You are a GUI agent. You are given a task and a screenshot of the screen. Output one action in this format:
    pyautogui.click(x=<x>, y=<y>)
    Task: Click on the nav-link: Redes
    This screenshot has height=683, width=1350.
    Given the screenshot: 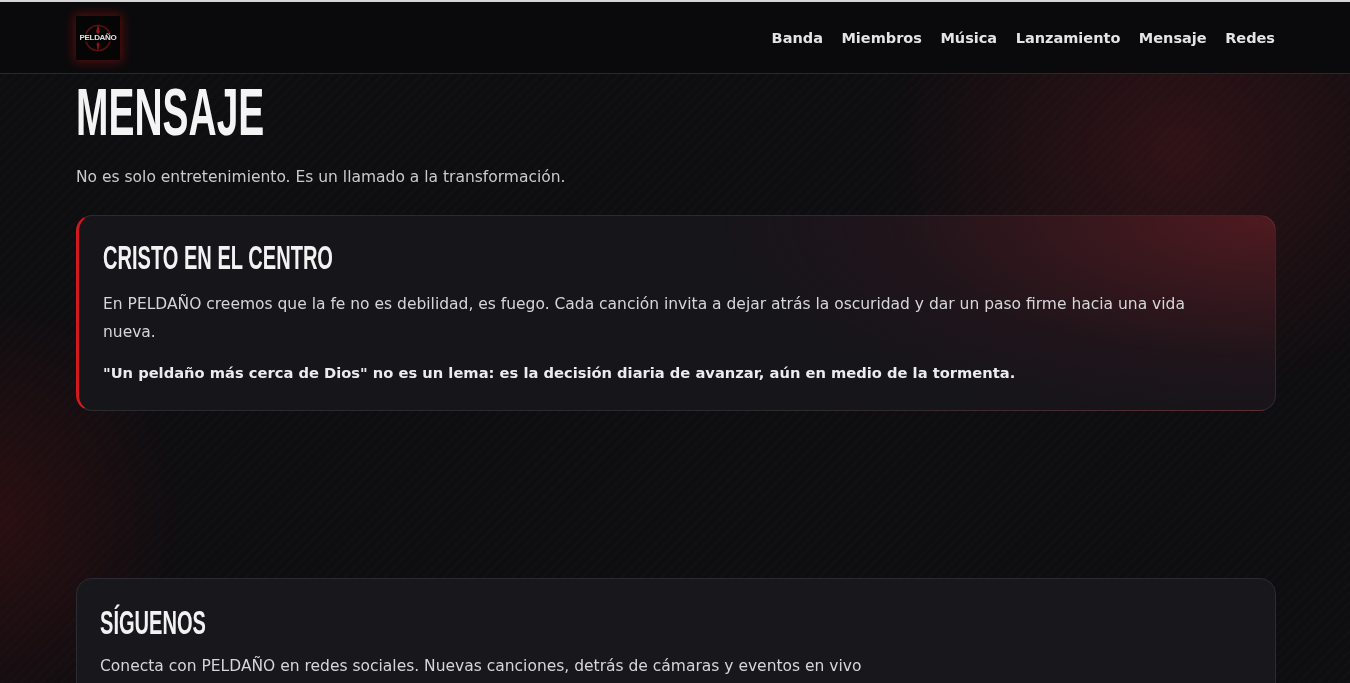 What is the action you would take?
    pyautogui.click(x=1250, y=37)
    